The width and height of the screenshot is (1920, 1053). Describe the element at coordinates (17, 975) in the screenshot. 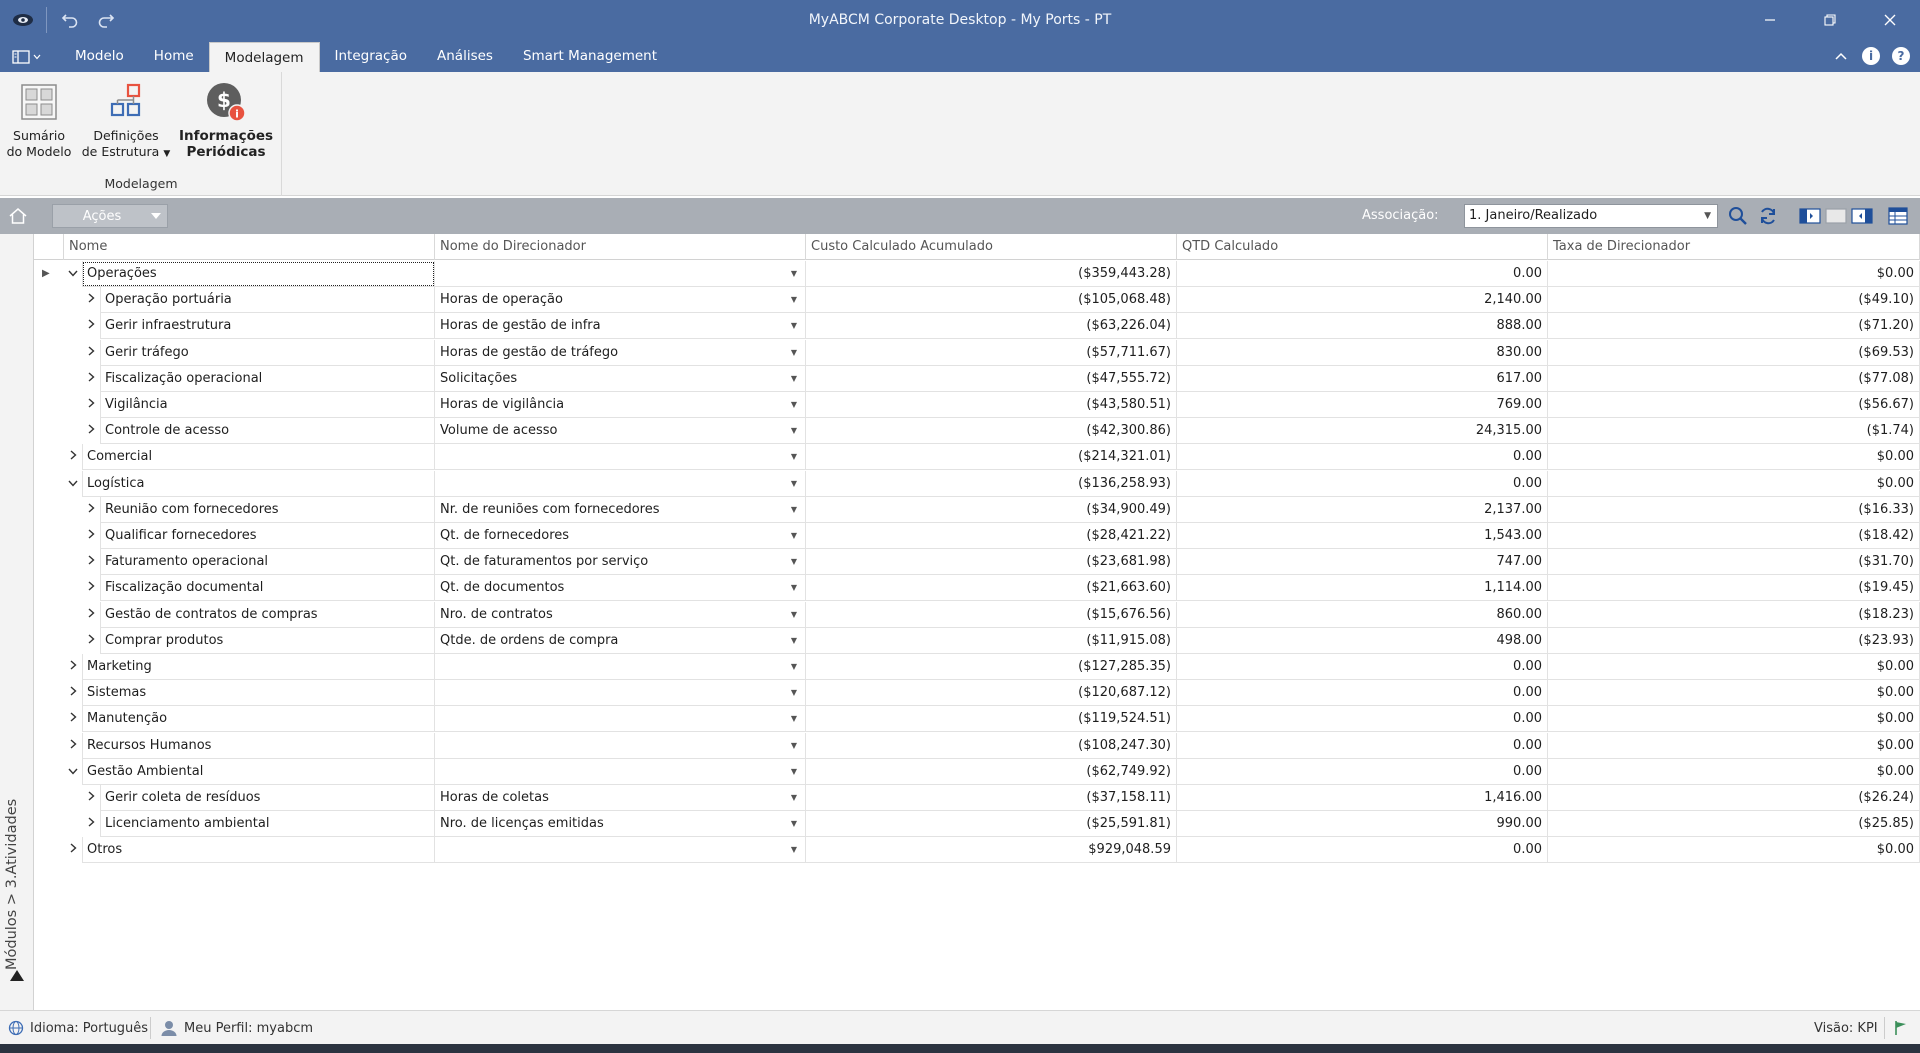

I see `expand-panel-icon` at that location.